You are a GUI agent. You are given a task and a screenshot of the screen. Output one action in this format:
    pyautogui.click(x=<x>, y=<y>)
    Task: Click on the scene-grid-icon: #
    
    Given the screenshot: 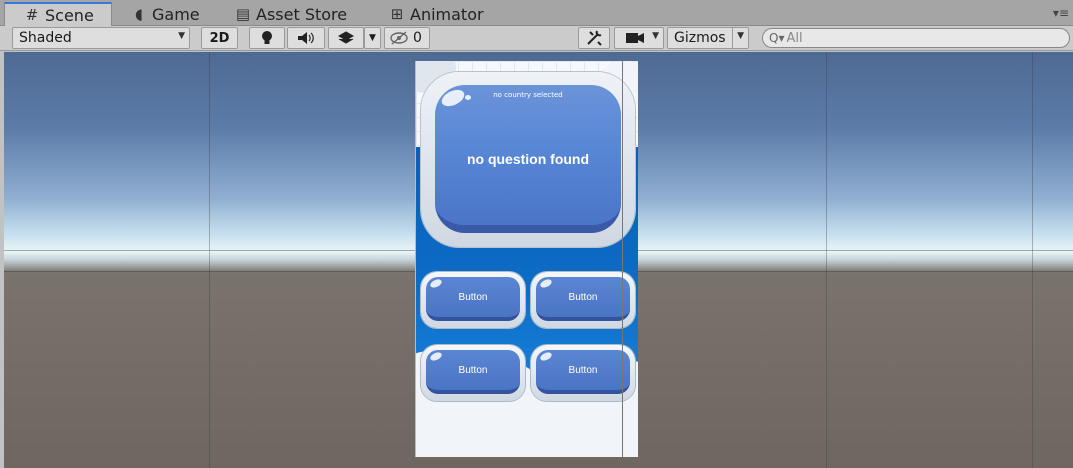 What is the action you would take?
    pyautogui.click(x=32, y=15)
    